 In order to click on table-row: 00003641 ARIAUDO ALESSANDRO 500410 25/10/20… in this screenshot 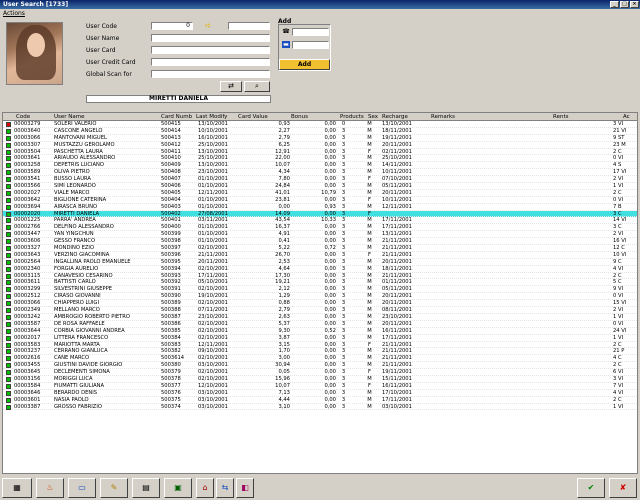, I will do `click(320, 159)`.